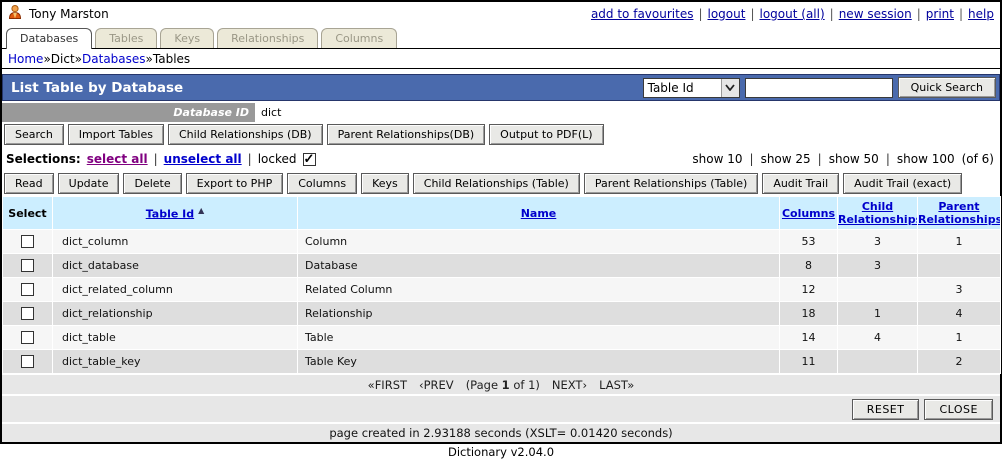 Image resolution: width=1002 pixels, height=459 pixels. Describe the element at coordinates (959, 361) in the screenshot. I see `cell-parent-relationships: 2` at that location.